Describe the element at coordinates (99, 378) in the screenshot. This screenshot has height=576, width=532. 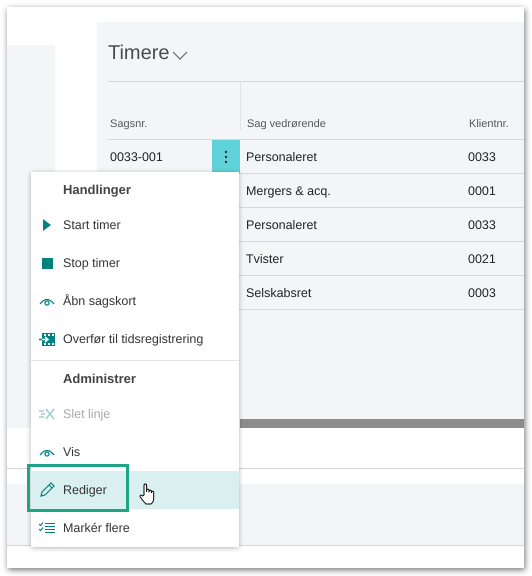
I see `menu-section-header: Administrer` at that location.